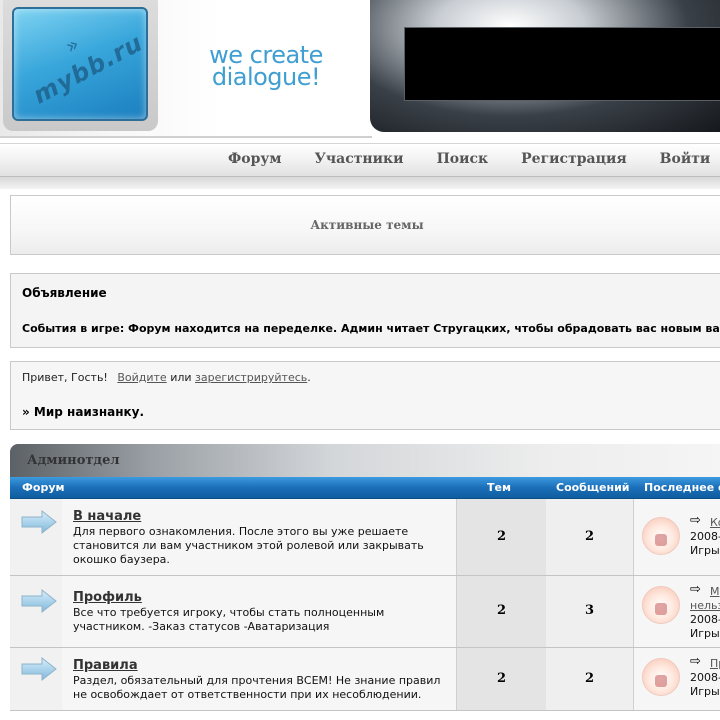  I want to click on category-title: Админотдел, so click(73, 460).